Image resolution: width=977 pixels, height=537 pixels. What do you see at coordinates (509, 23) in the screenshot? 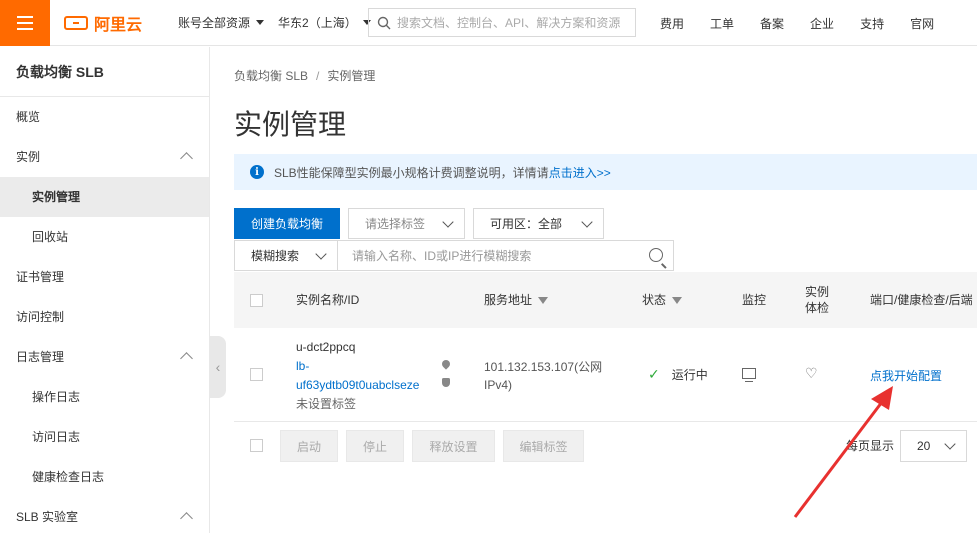
I see `search-placeholder: 搜索文档、控制台、API、解决方案和资源` at bounding box center [509, 23].